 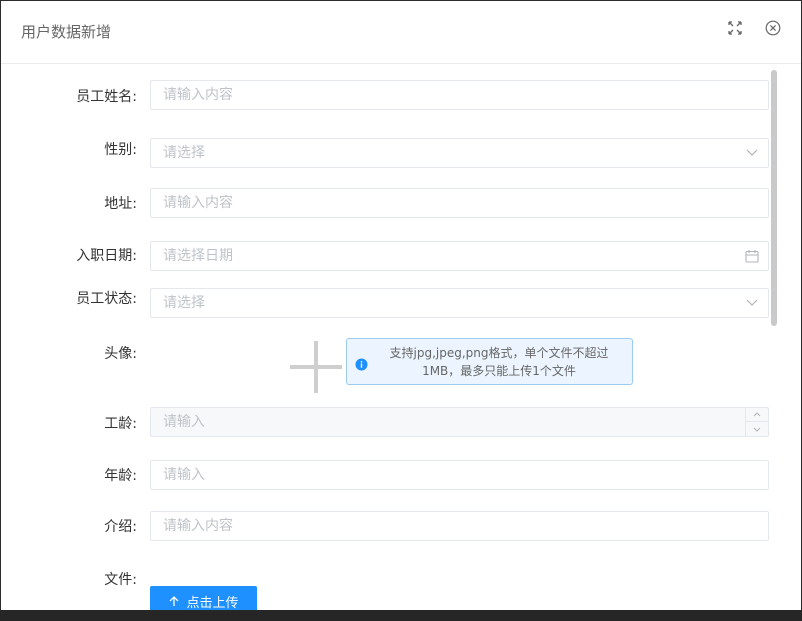 What do you see at coordinates (757, 429) in the screenshot?
I see `stepper-down-icon` at bounding box center [757, 429].